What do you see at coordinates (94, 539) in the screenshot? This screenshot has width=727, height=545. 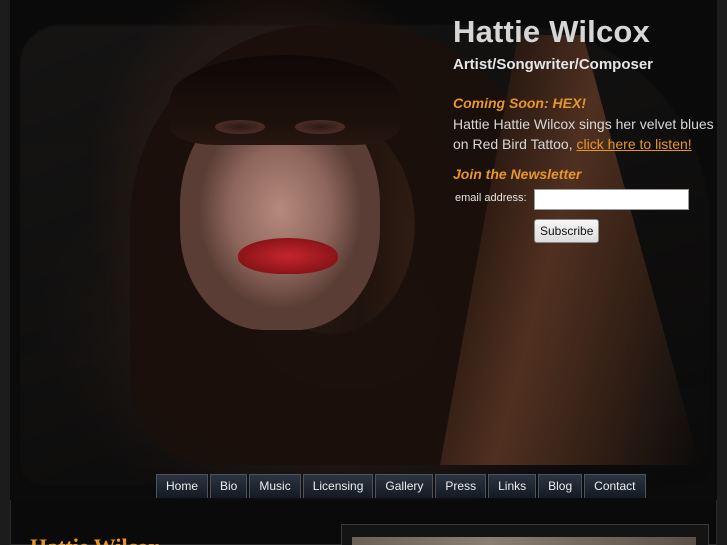 I see `content-heading: Hattie Wilcox` at bounding box center [94, 539].